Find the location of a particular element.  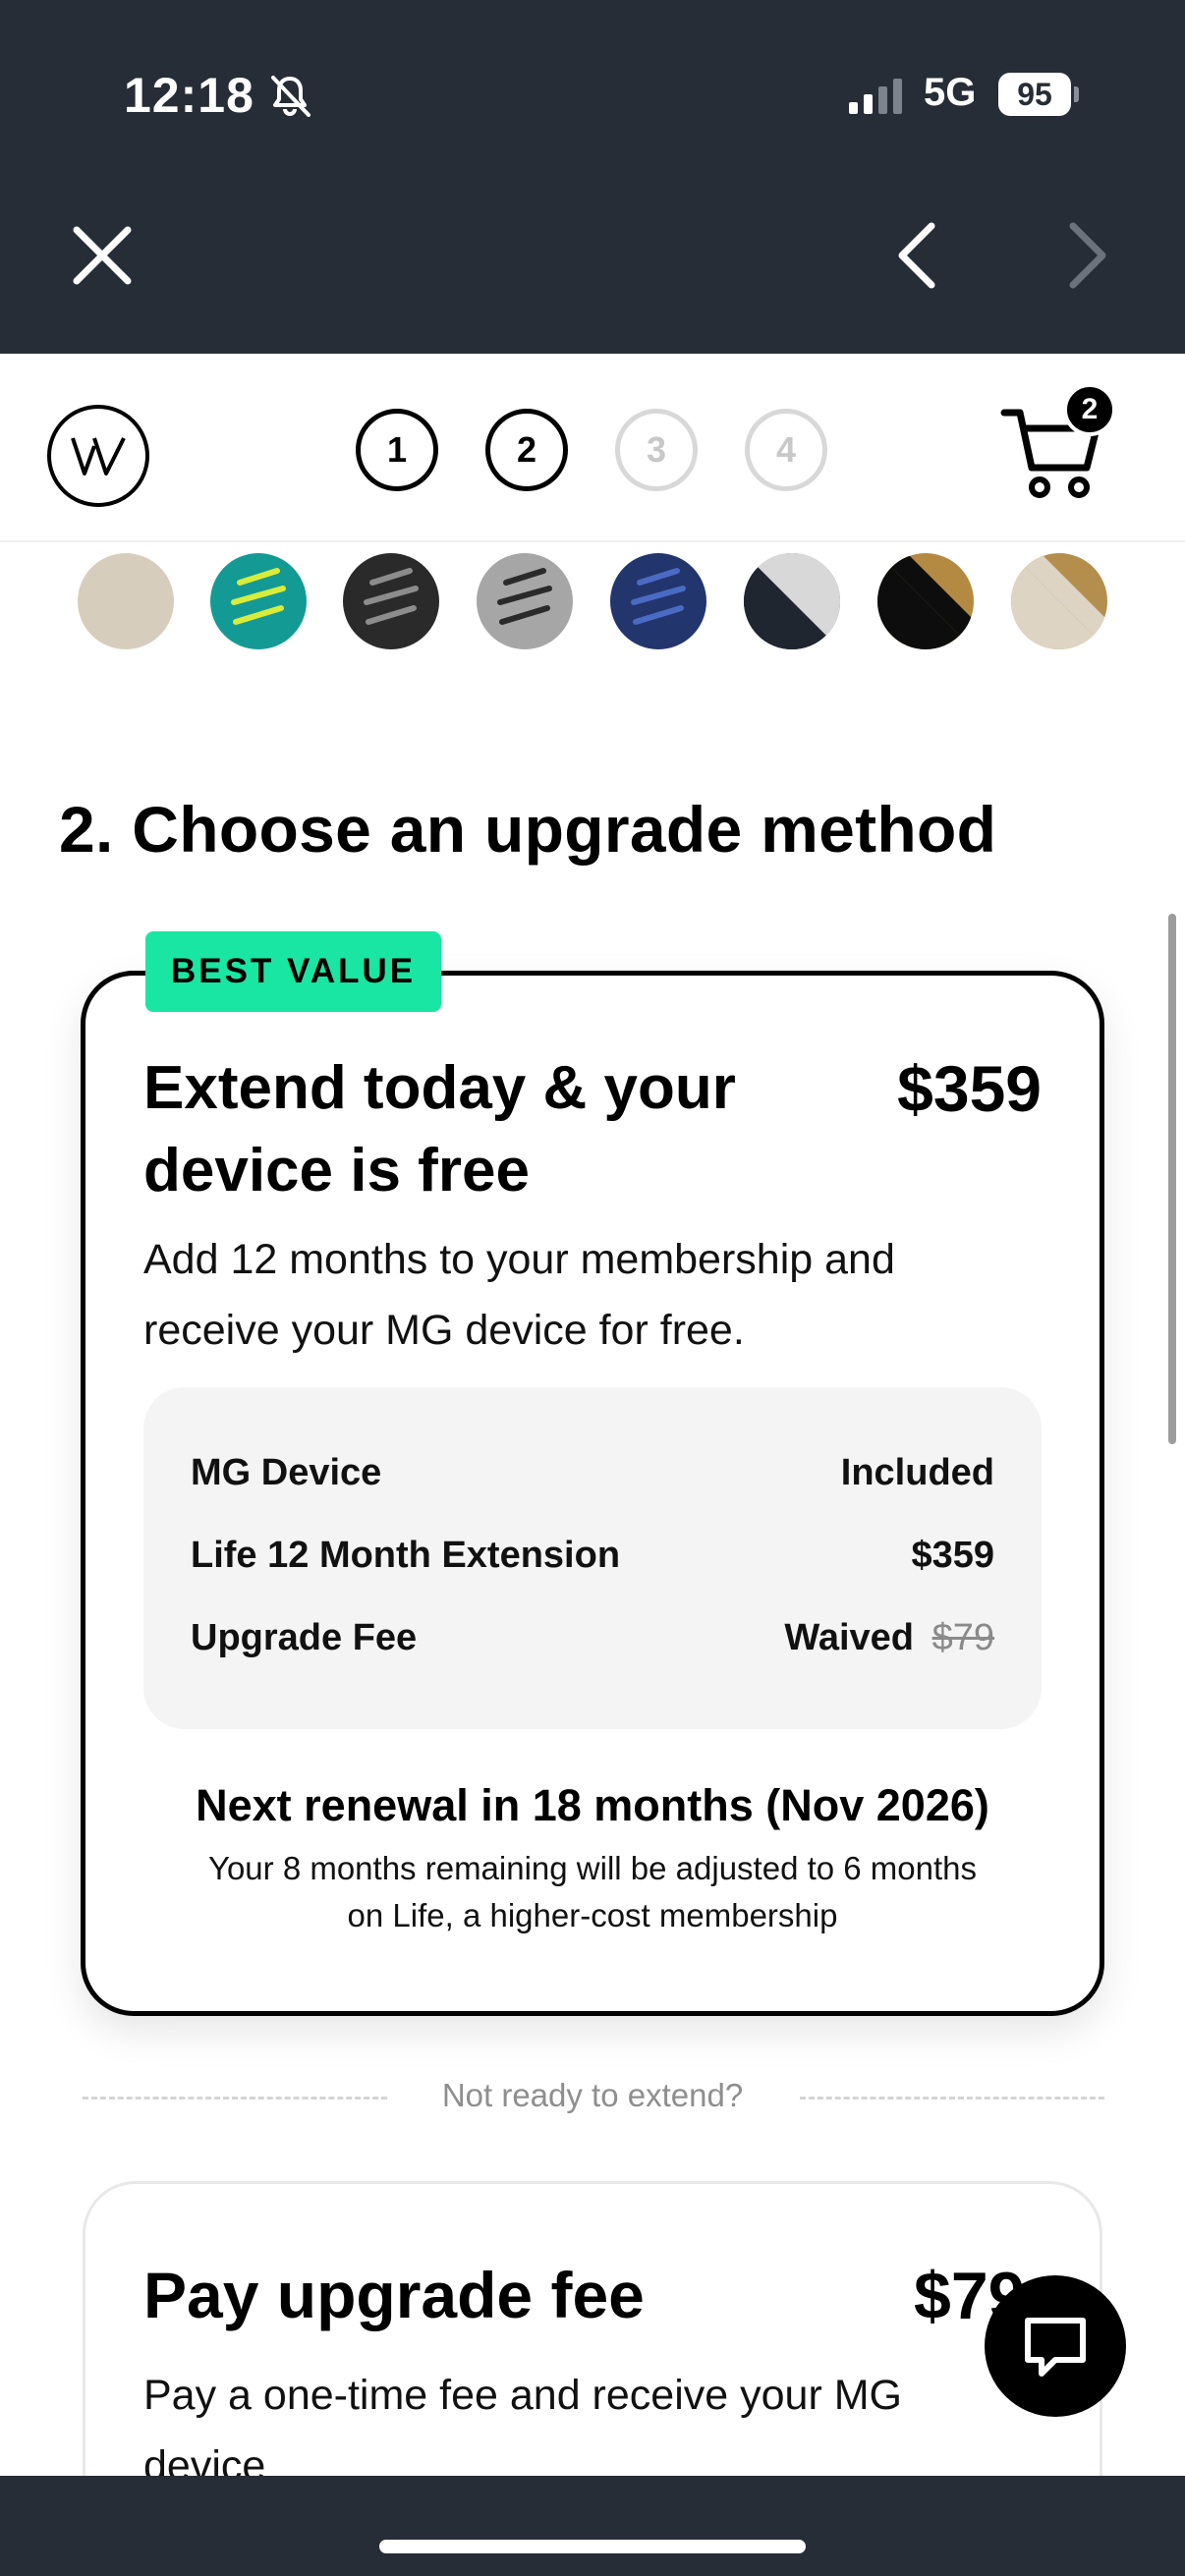

option-title: Pay upgrade fee is located at coordinates (394, 2295).